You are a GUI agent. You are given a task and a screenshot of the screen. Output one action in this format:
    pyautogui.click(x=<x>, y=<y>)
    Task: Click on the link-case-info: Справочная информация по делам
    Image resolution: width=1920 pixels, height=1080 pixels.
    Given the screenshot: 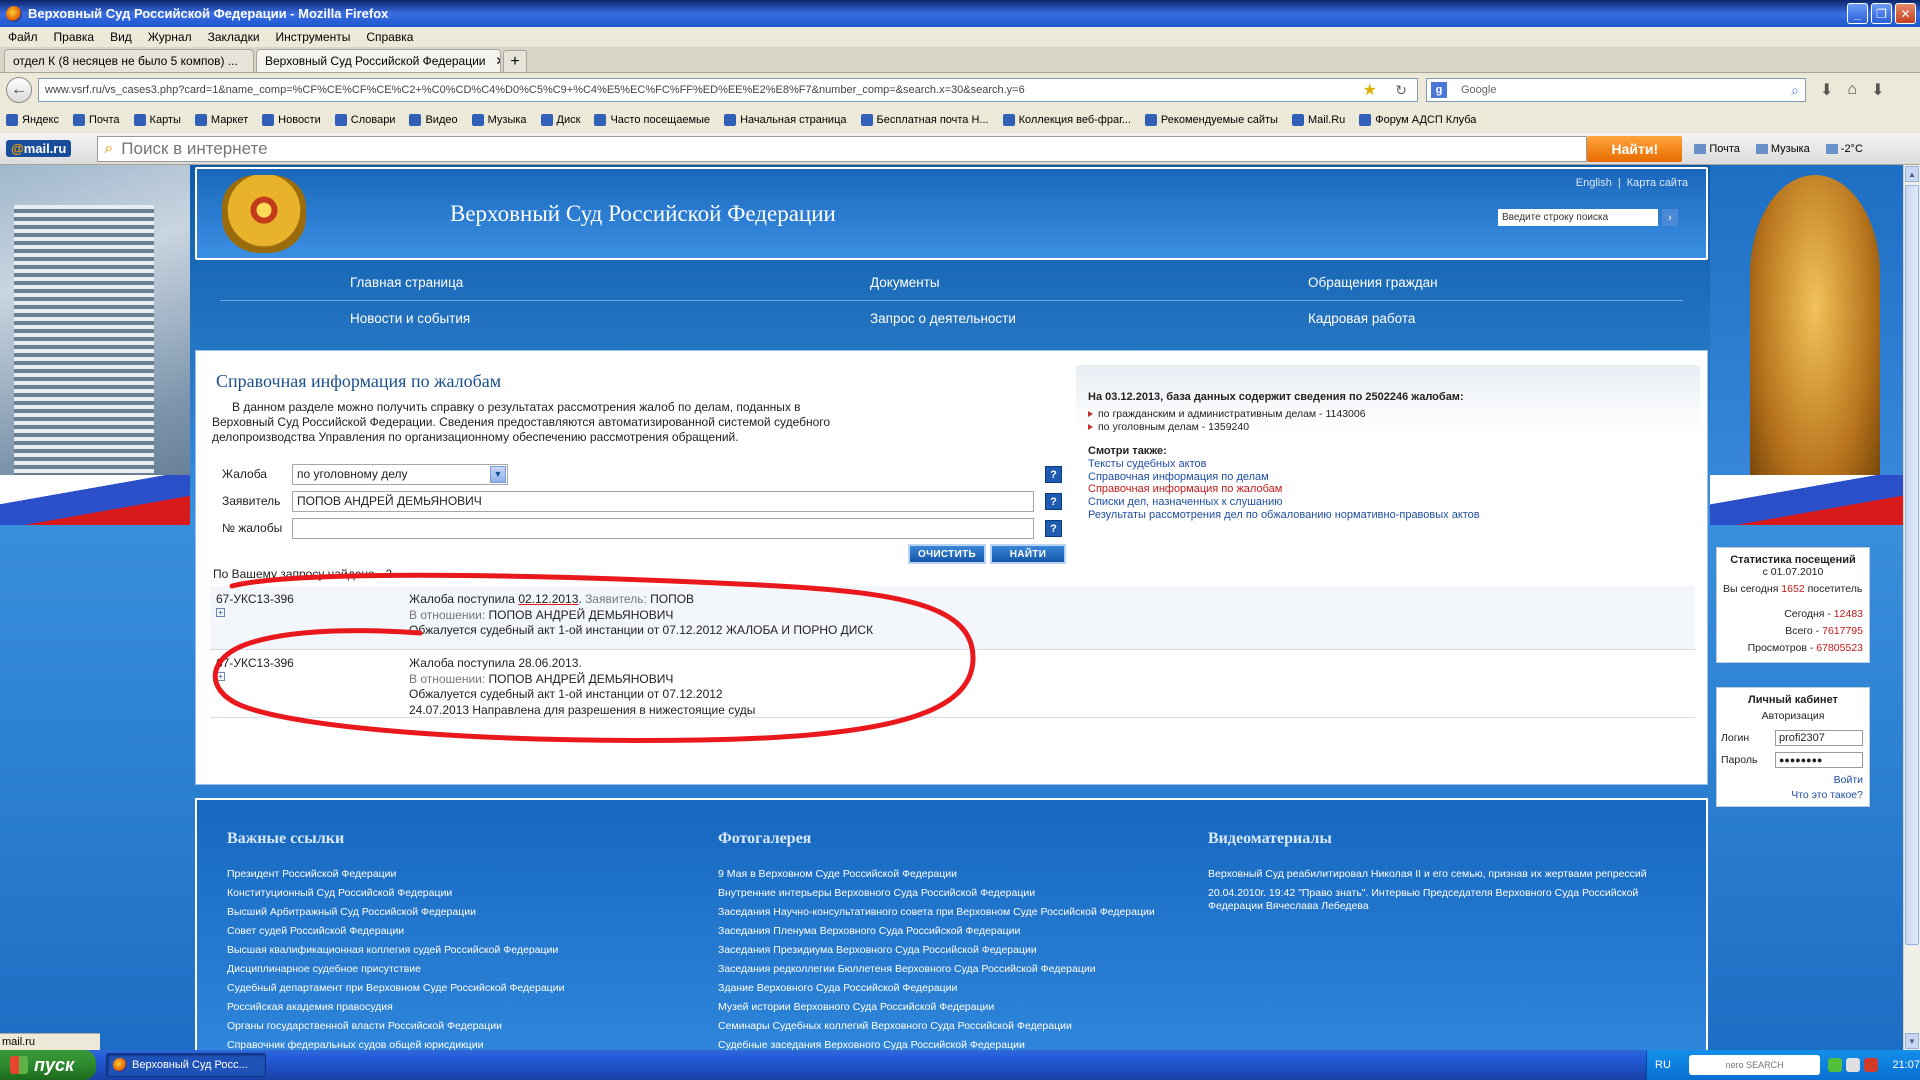 What is the action you would take?
    pyautogui.click(x=1178, y=477)
    